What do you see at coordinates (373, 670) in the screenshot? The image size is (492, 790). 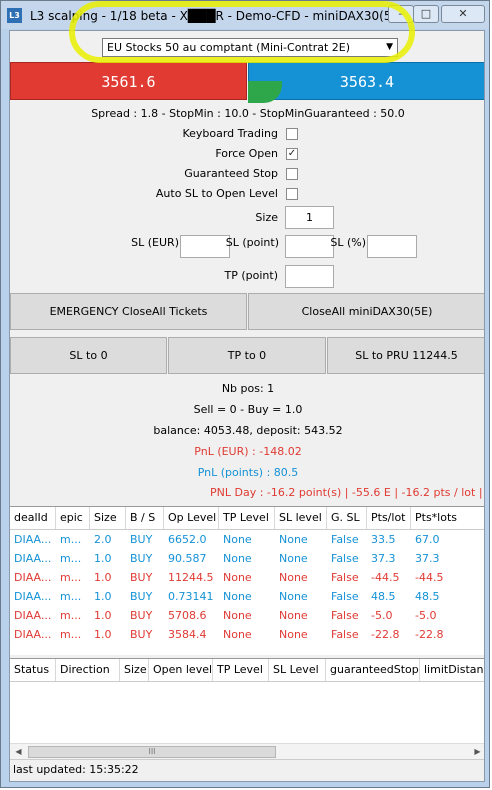 I see `column-header: guaranteedStop` at bounding box center [373, 670].